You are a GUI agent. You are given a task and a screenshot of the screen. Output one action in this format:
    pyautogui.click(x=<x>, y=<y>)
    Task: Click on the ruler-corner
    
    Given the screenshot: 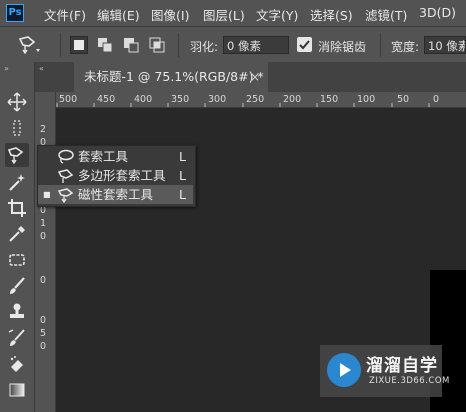 What is the action you would take?
    pyautogui.click(x=45, y=99)
    